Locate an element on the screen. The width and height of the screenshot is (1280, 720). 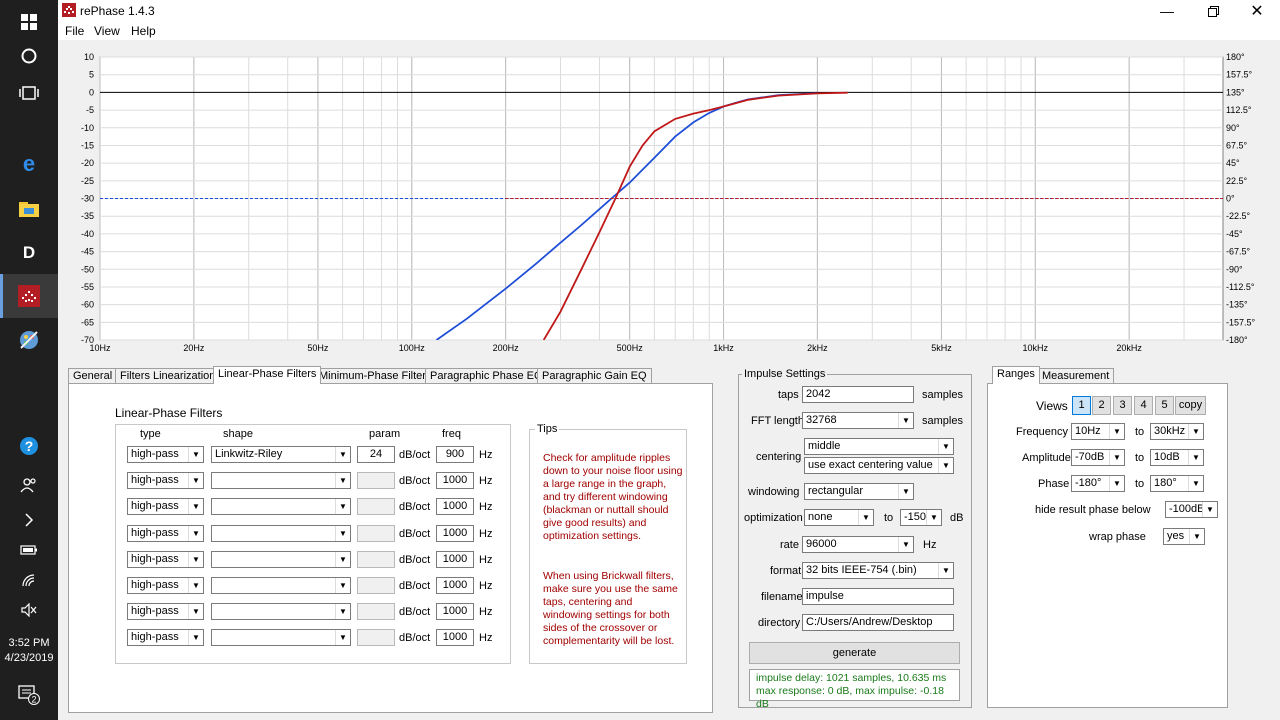
phase-to-select: 180° ▼ is located at coordinates (1177, 483).